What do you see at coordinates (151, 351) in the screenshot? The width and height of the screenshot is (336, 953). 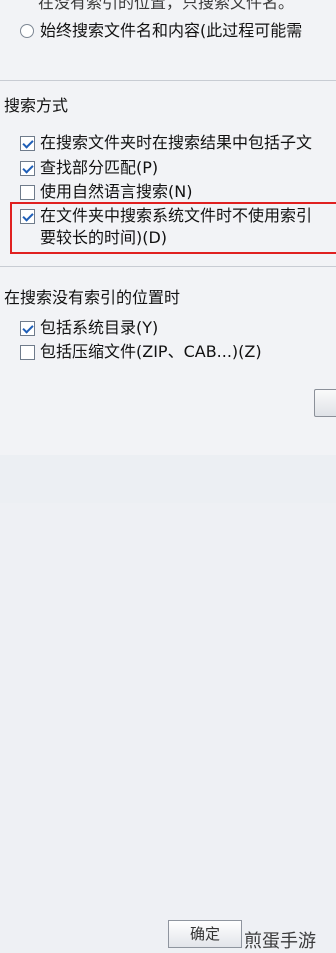 I see `checkbox-include-compressed-files-label: 包括压缩文件(ZIP、CAB...)(Z)` at bounding box center [151, 351].